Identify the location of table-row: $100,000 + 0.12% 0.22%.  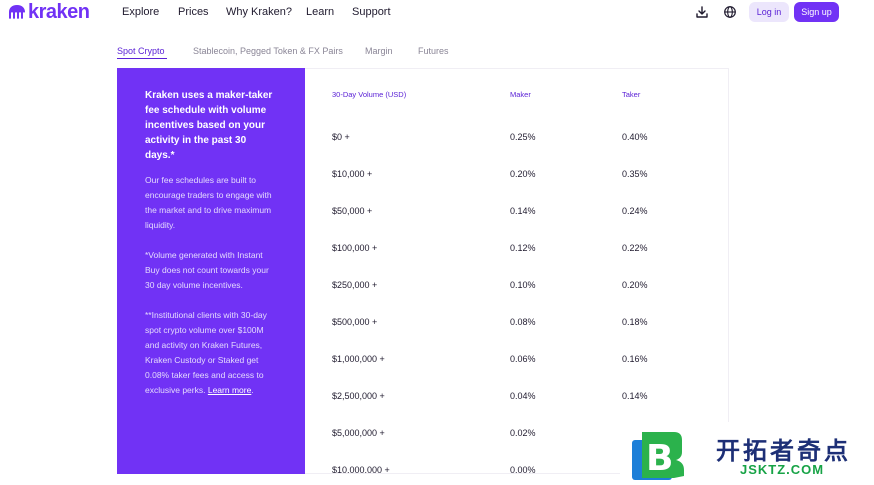
(516, 253).